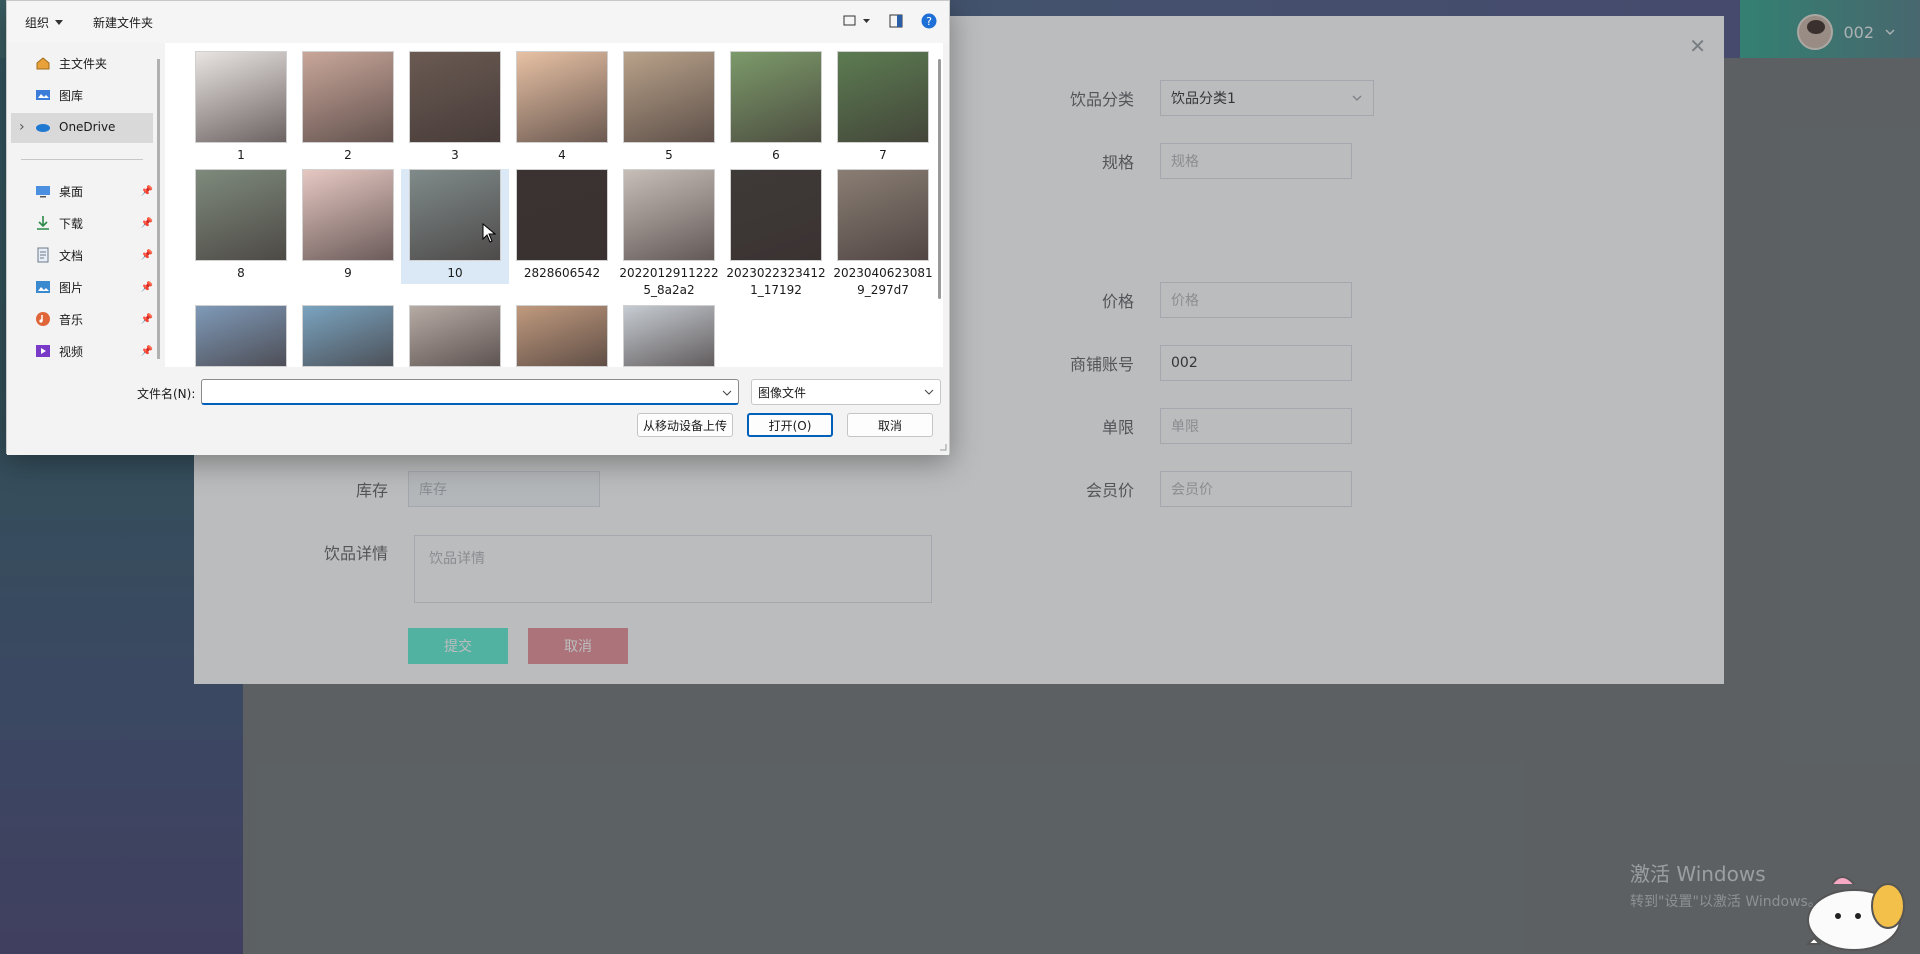  I want to click on file-name-label: 3, so click(455, 155).